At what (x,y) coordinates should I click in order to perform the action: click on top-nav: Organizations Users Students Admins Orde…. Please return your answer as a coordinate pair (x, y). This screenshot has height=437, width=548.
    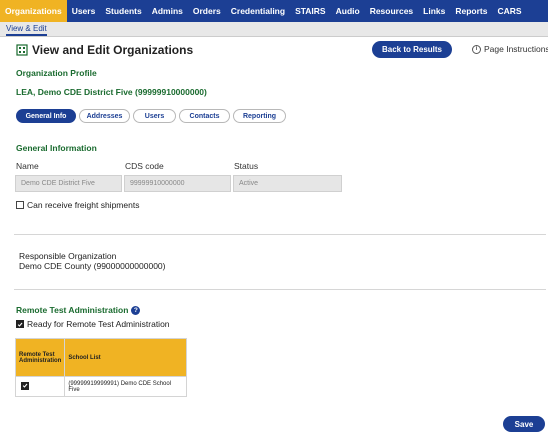
    Looking at the image, I should click on (274, 11).